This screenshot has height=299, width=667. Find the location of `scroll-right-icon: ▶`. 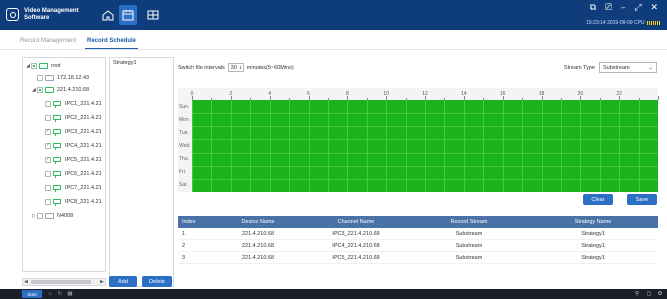

scroll-right-icon: ▶ is located at coordinates (102, 282).